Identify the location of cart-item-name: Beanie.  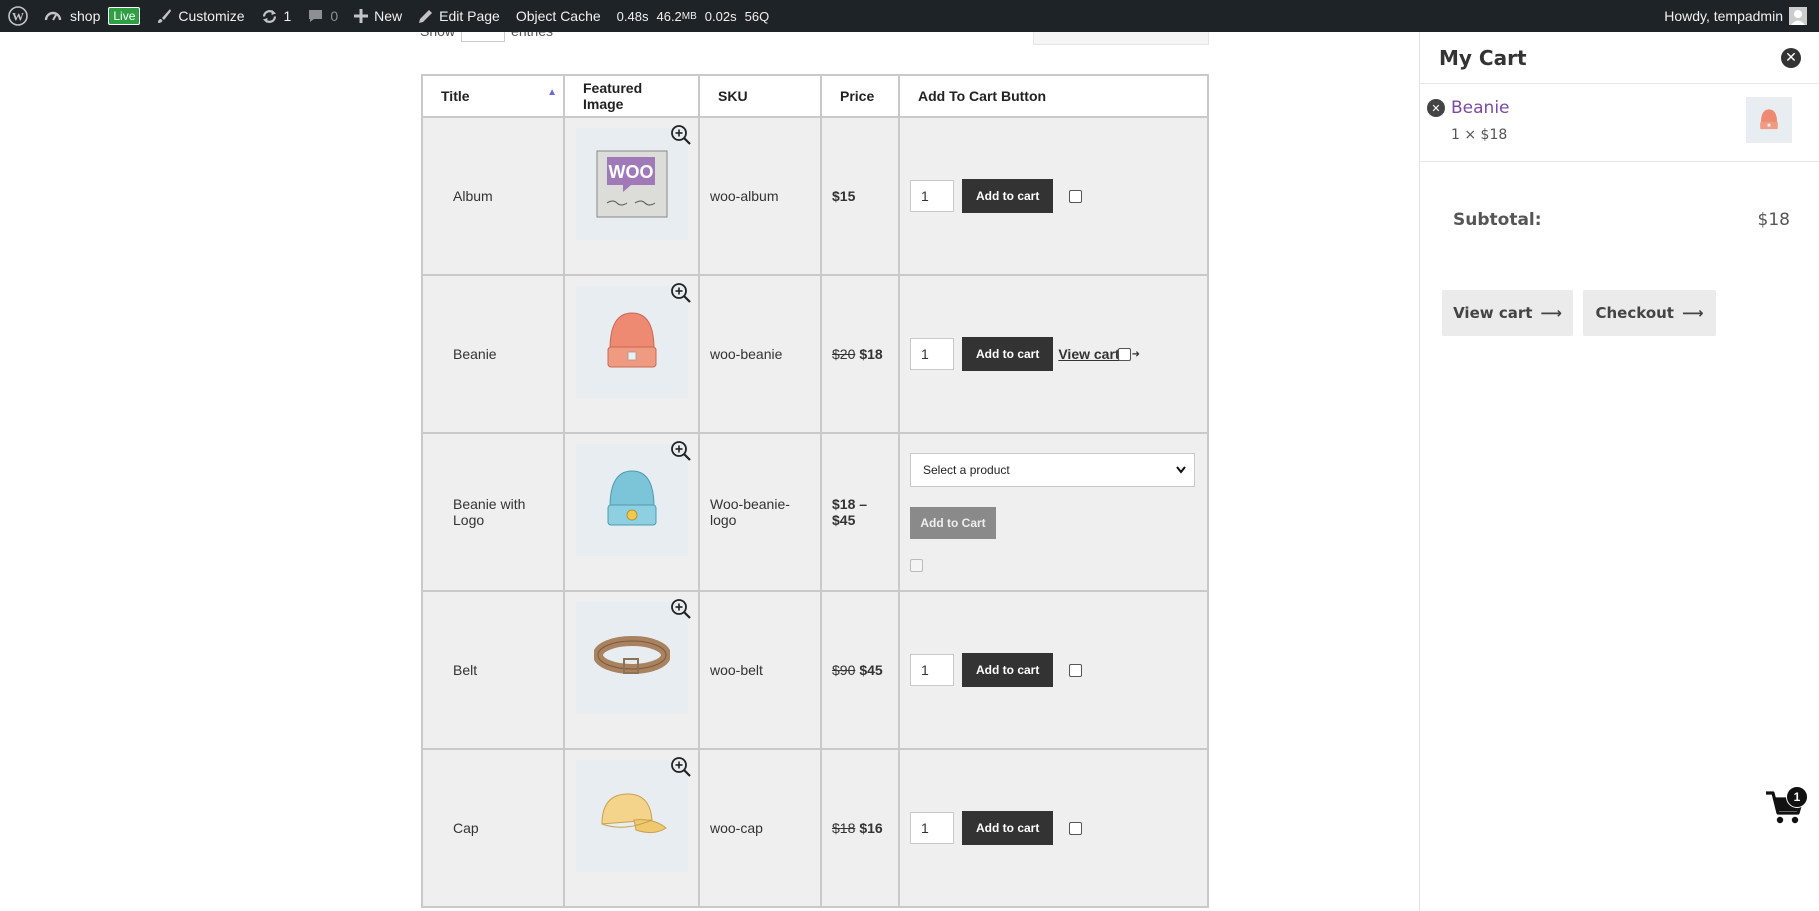
(1480, 108).